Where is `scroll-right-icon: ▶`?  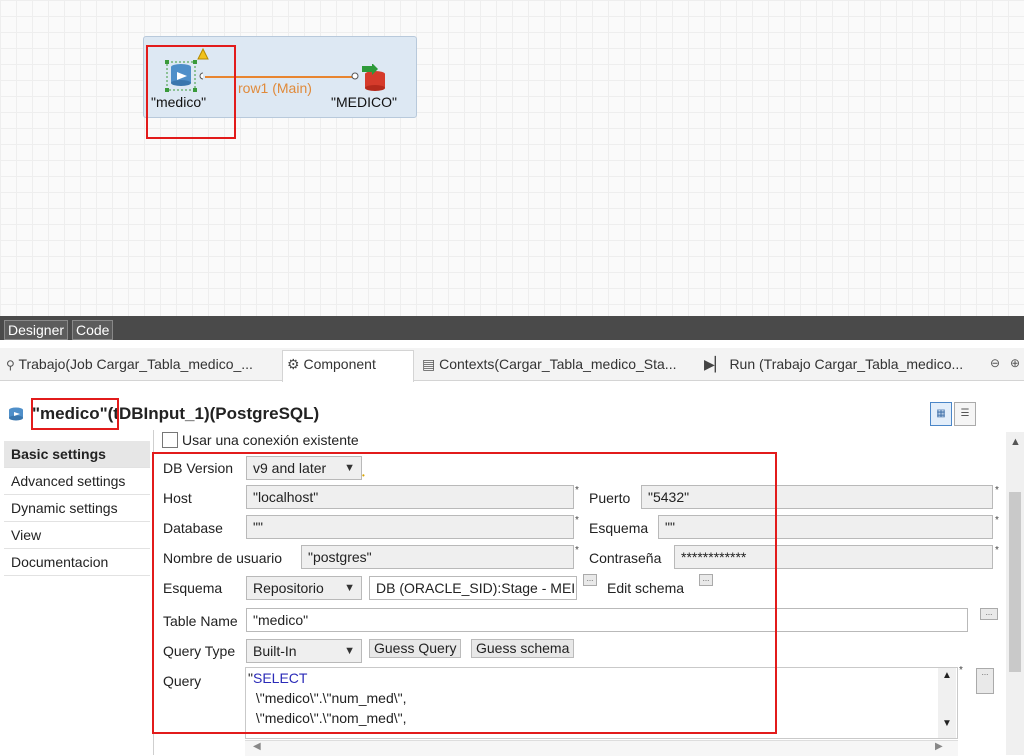 scroll-right-icon: ▶ is located at coordinates (939, 746).